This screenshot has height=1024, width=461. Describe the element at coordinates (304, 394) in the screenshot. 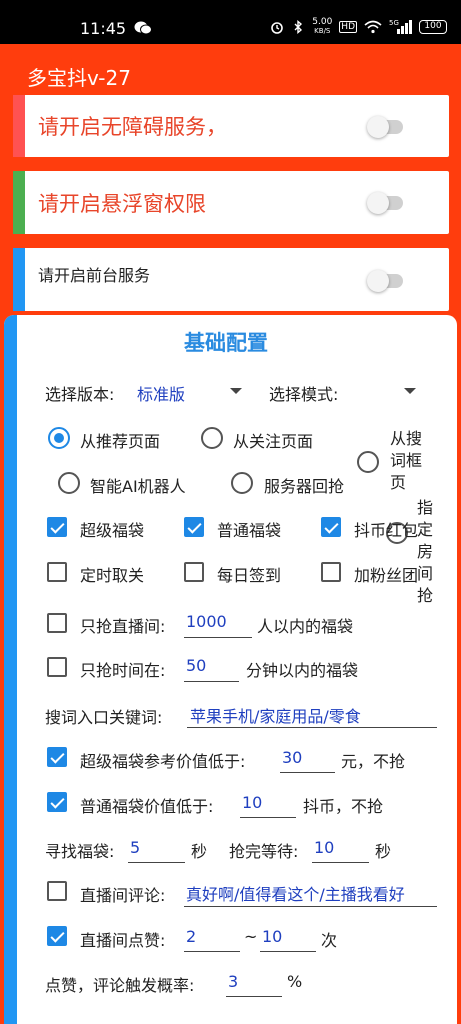

I see `mode-label: 选择模式:` at that location.